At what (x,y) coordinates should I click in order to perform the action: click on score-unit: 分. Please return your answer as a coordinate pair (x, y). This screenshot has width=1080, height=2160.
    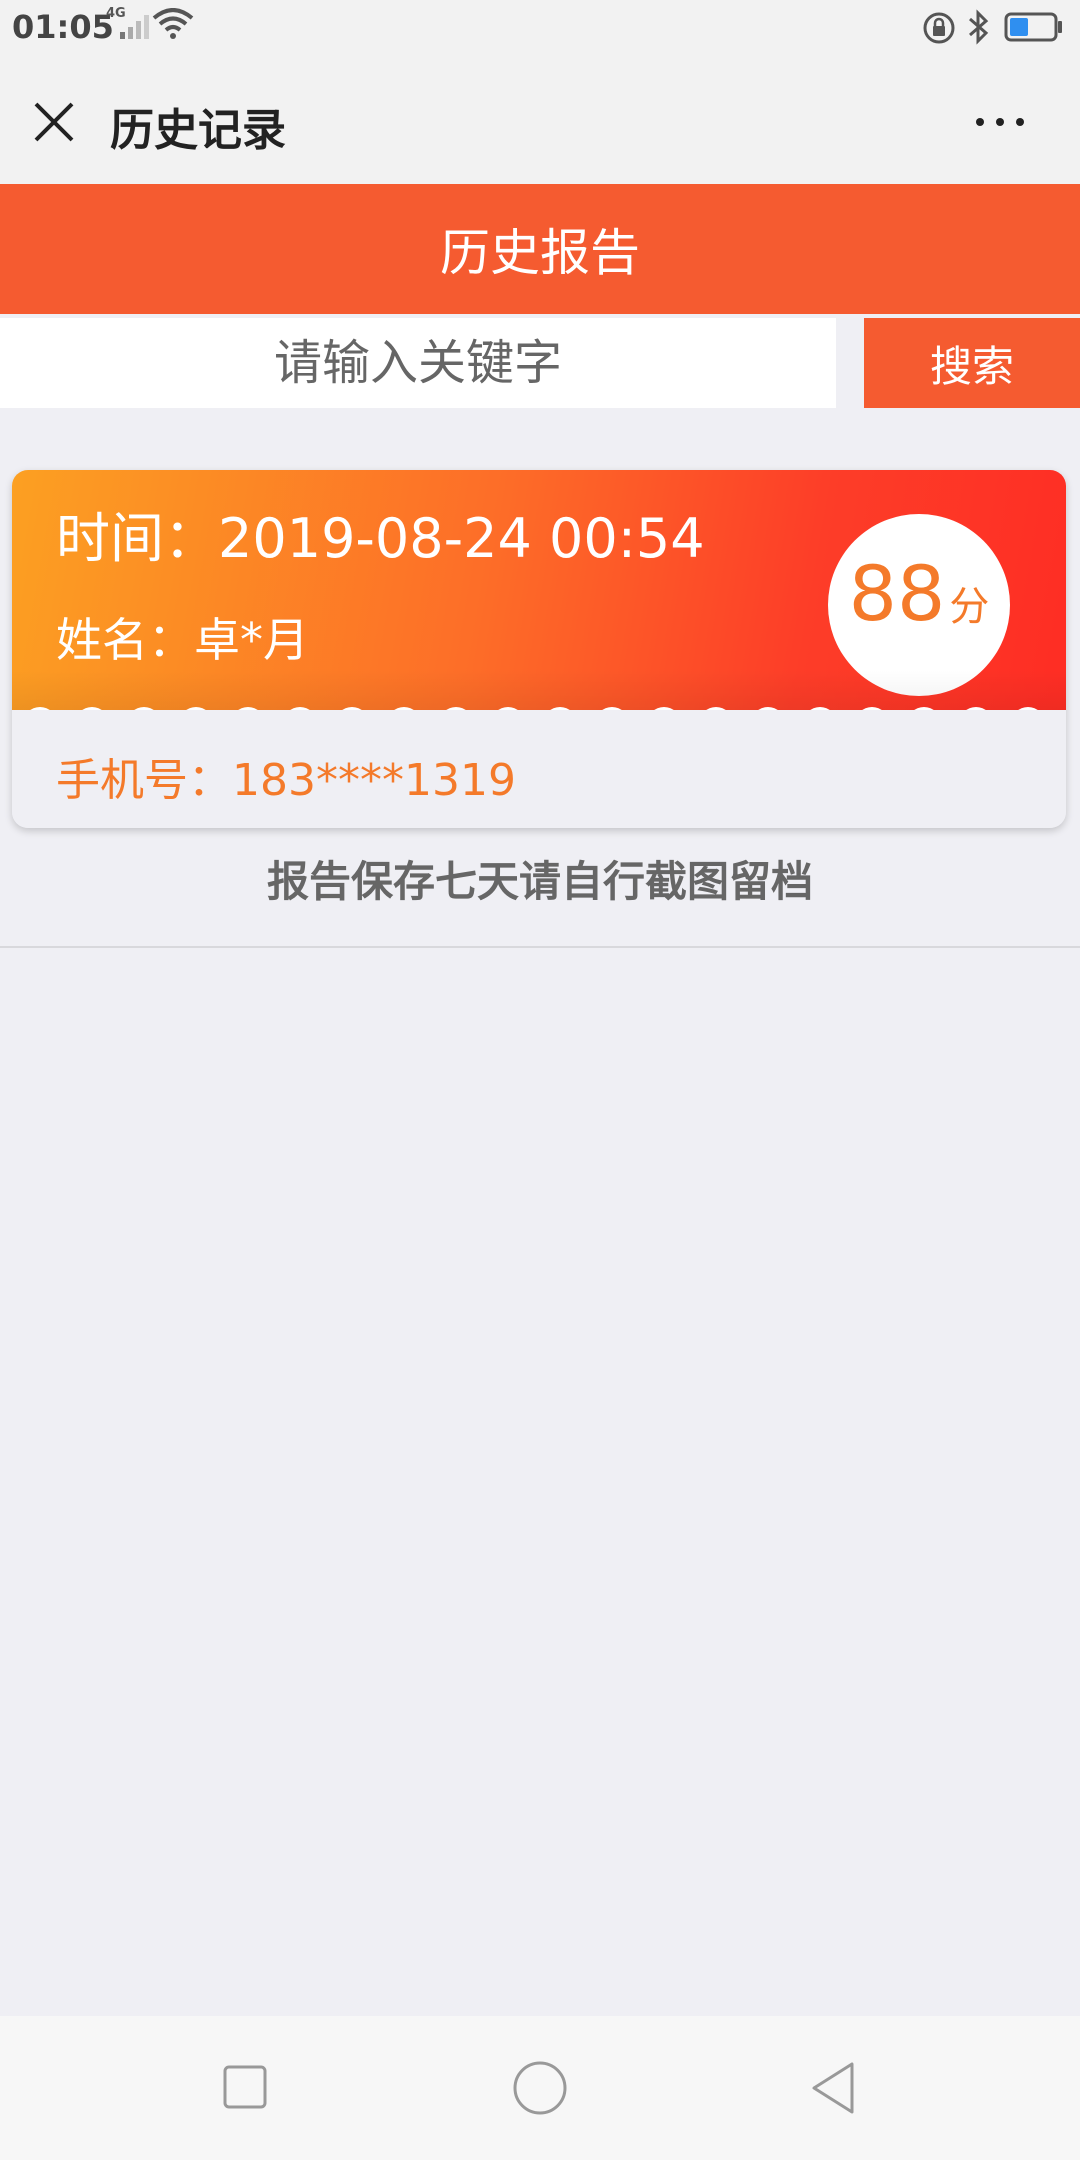
    Looking at the image, I should click on (969, 607).